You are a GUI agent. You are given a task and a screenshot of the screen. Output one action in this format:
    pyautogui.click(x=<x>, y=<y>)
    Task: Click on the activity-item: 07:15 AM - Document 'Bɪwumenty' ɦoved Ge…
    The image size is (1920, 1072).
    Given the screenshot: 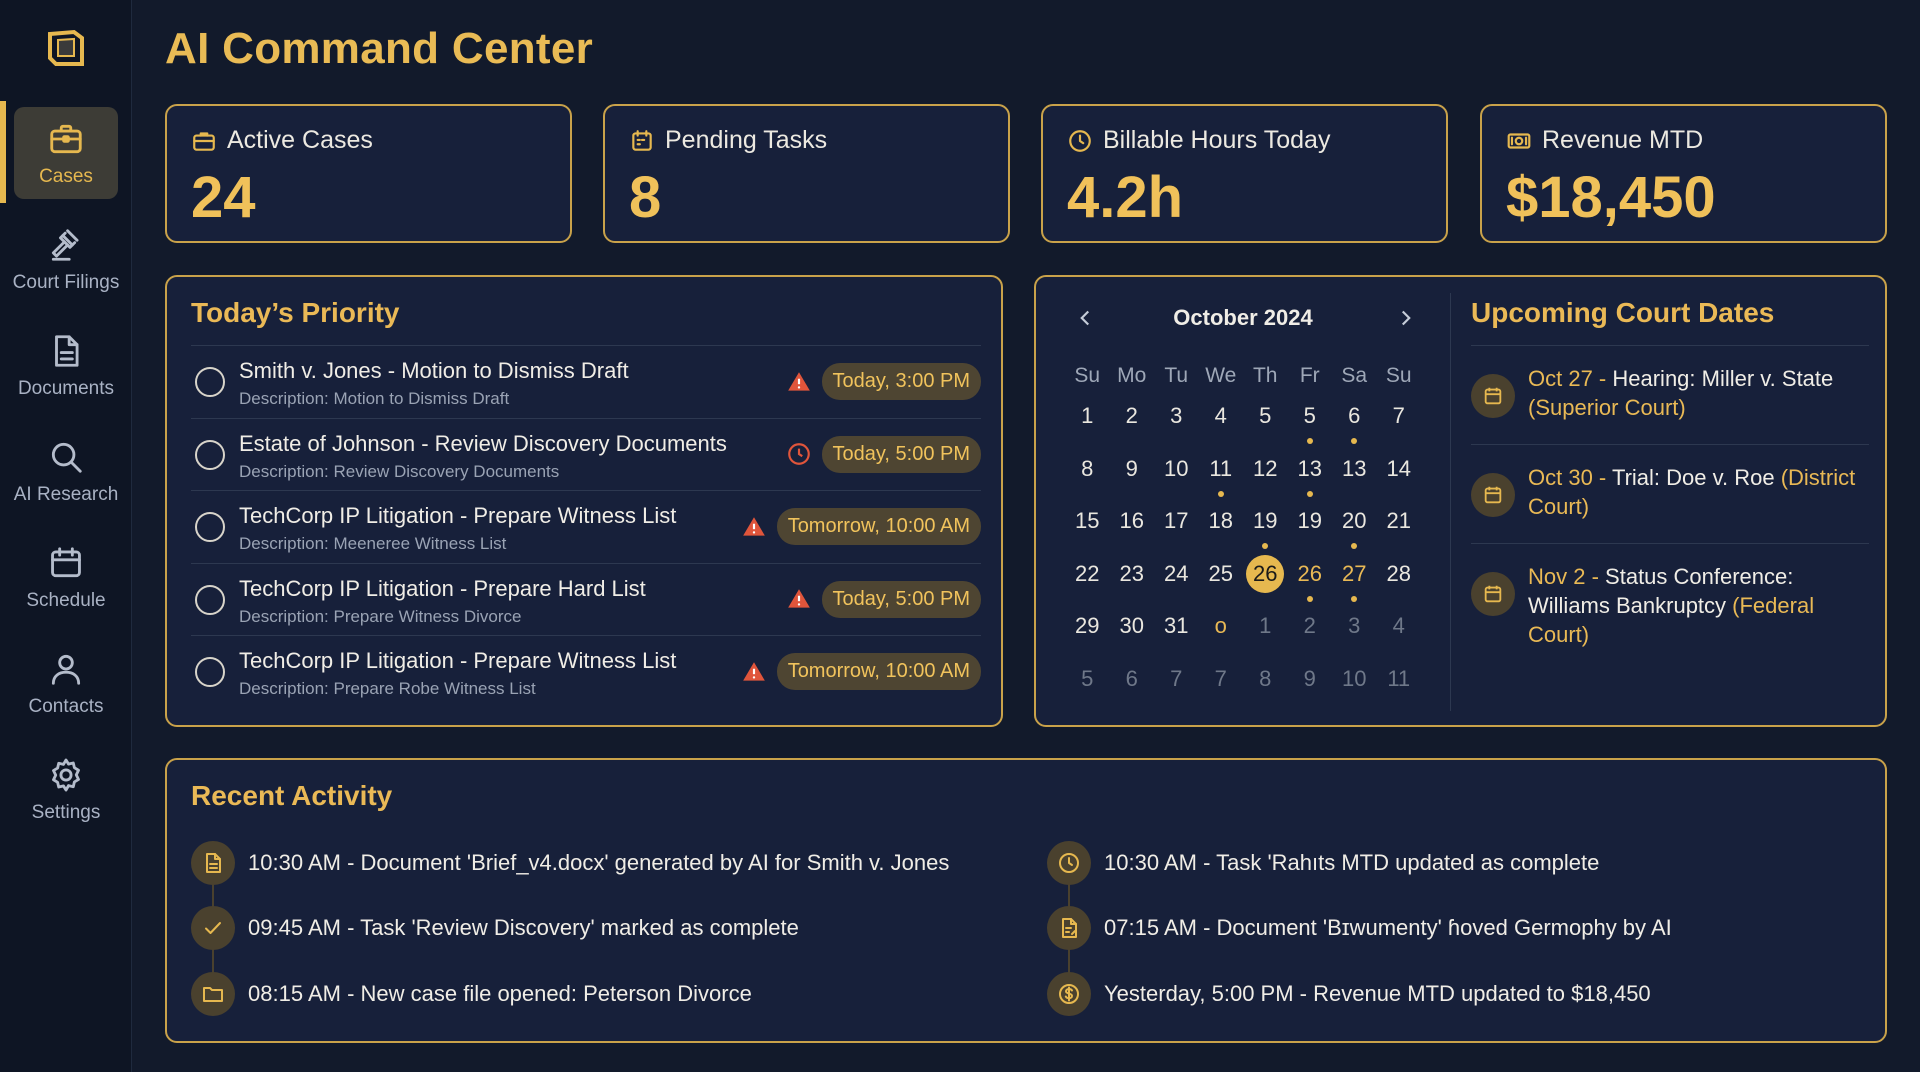 What is the action you would take?
    pyautogui.click(x=1359, y=929)
    